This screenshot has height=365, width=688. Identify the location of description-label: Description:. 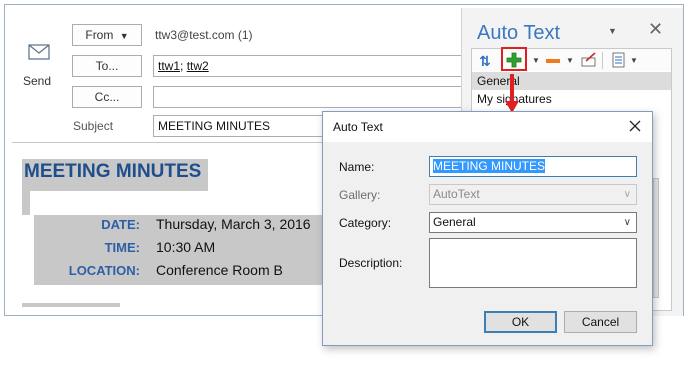
(371, 263).